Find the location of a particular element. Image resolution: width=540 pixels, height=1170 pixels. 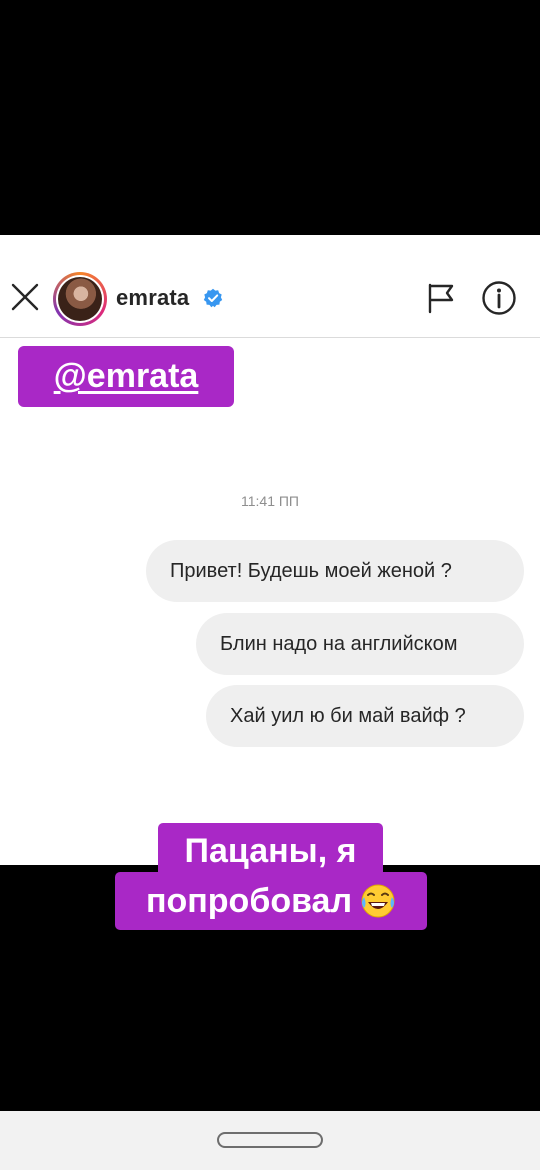

mention-text: @emrata is located at coordinates (126, 376).